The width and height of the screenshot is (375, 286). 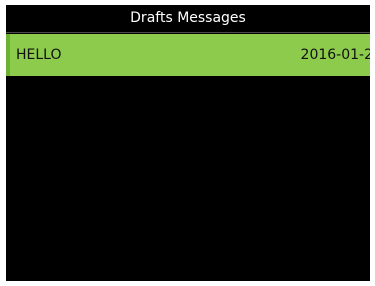 What do you see at coordinates (8, 55) in the screenshot?
I see `selected-row-marker` at bounding box center [8, 55].